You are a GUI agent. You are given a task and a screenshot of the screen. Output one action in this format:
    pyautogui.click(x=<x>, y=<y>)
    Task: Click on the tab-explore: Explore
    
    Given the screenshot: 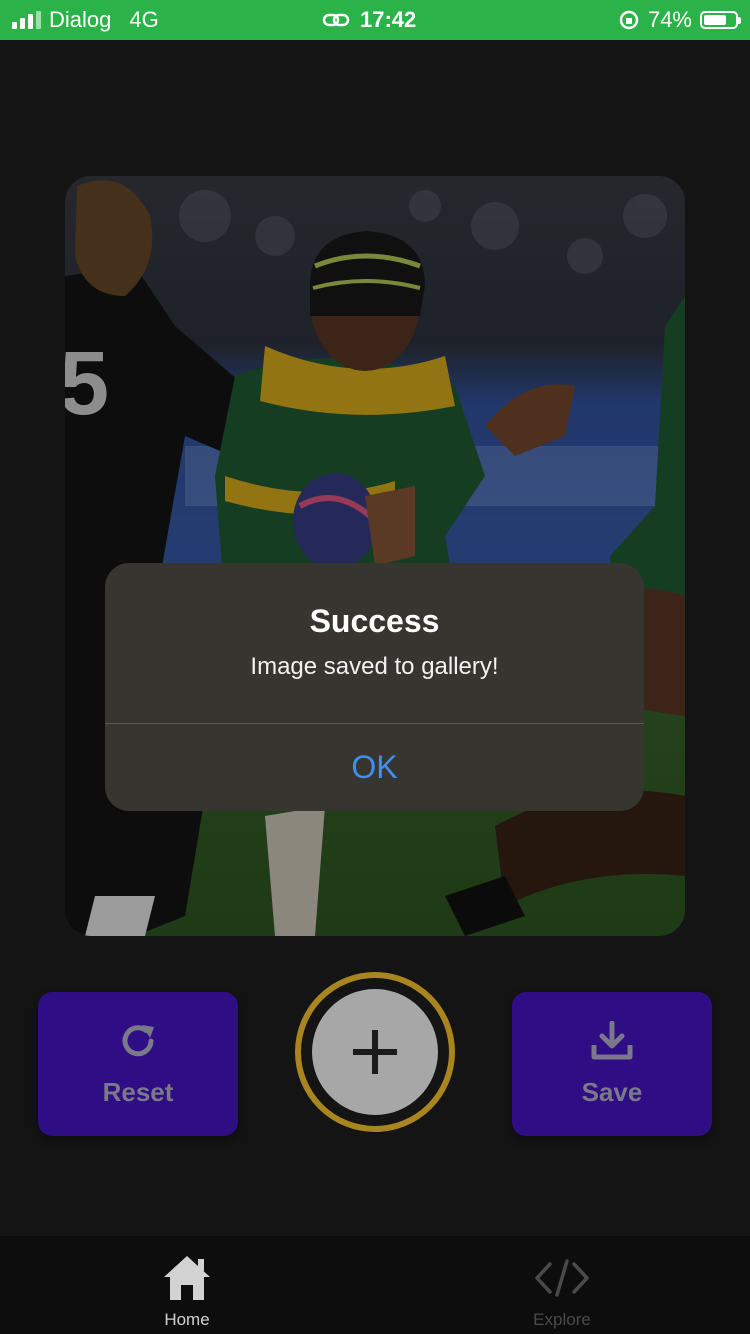 What is the action you would take?
    pyautogui.click(x=562, y=1285)
    